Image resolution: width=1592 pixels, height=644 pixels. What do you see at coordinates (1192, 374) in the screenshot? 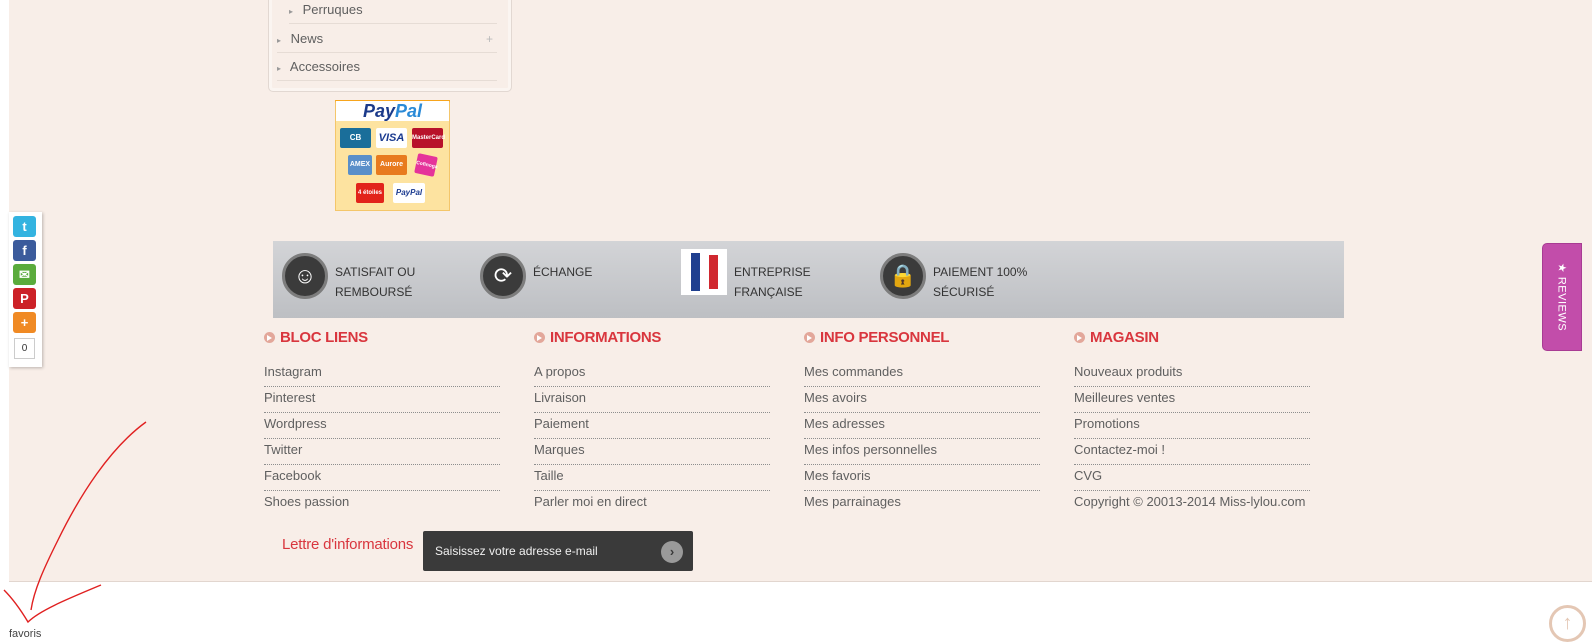
I see `footer-link: Nouveaux produits` at bounding box center [1192, 374].